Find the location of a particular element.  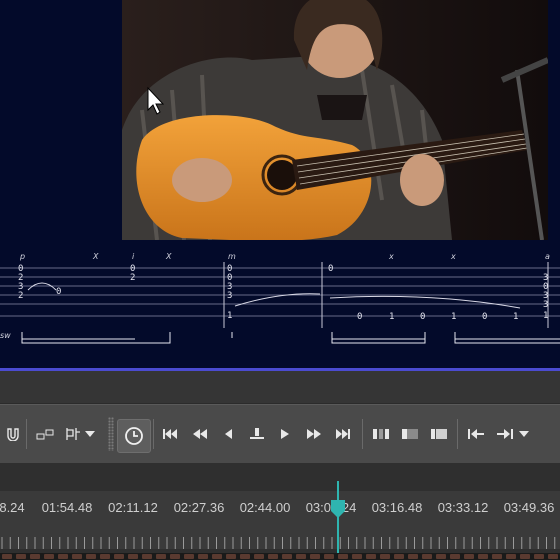

fast-forward-icon is located at coordinates (314, 434).